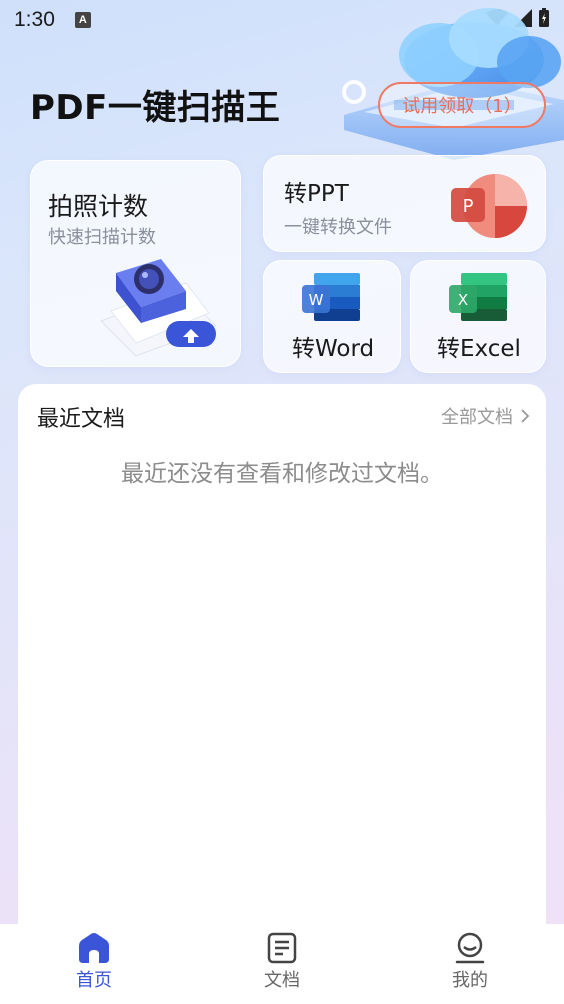 Image resolution: width=564 pixels, height=1004 pixels. What do you see at coordinates (94, 980) in the screenshot?
I see `nav-home-label: 首页` at bounding box center [94, 980].